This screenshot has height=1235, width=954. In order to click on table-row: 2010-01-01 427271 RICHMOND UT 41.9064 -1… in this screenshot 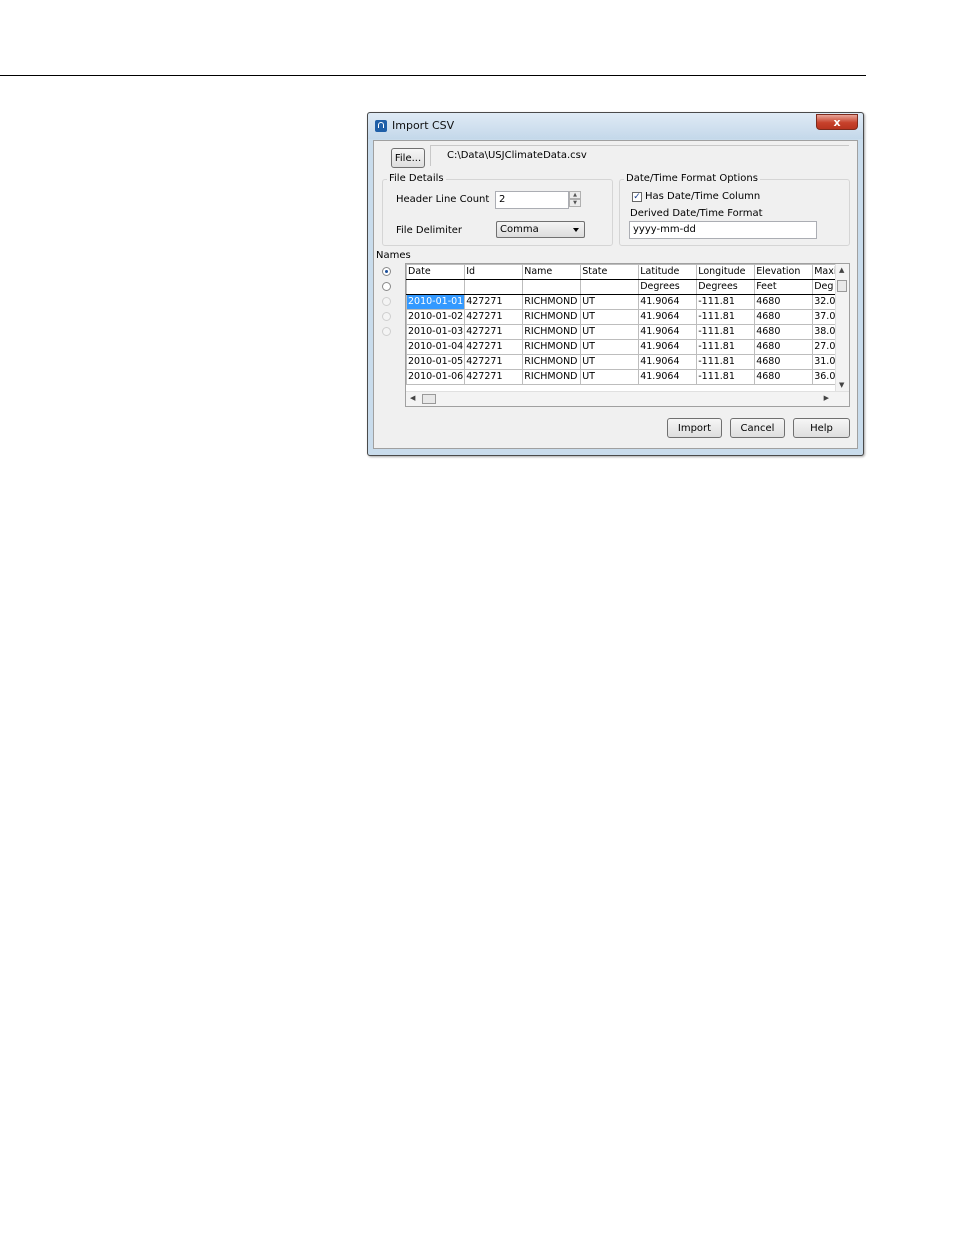, I will do `click(625, 302)`.